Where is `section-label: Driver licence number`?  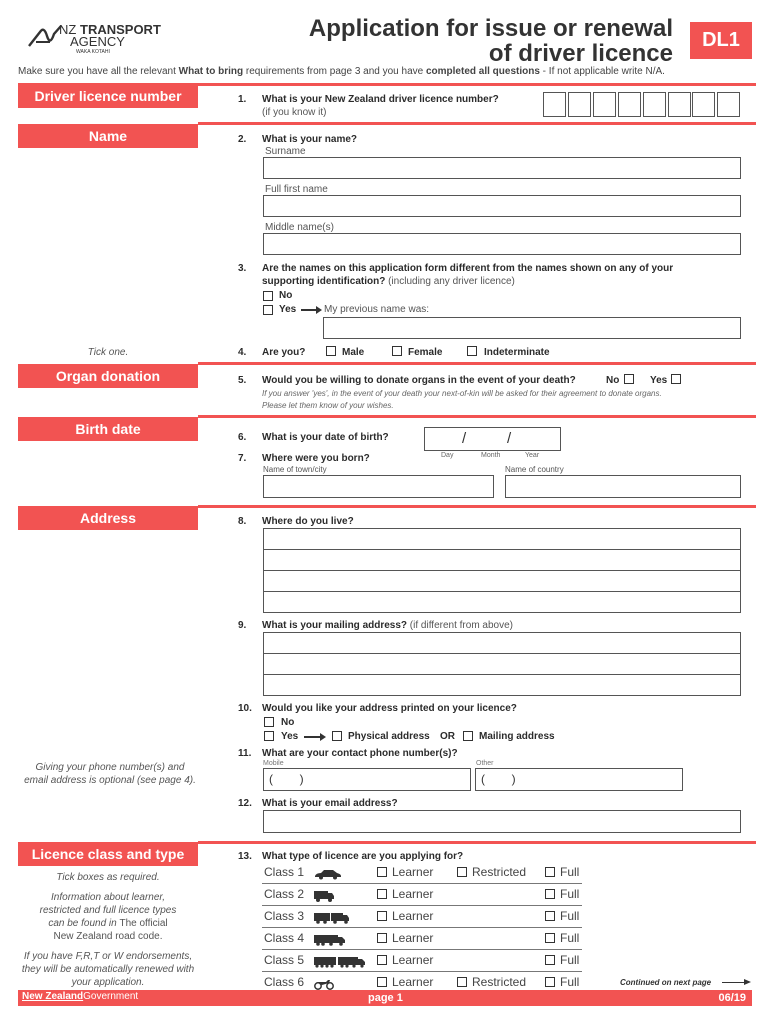 section-label: Driver licence number is located at coordinates (108, 96).